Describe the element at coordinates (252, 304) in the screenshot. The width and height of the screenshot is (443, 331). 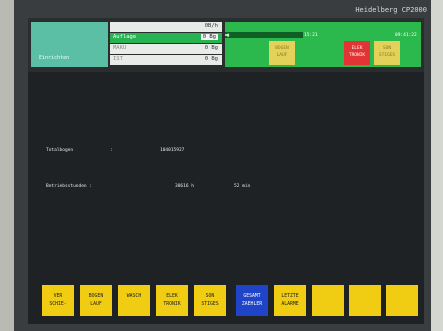
I see `softkey-line: ZAEHLER` at that location.